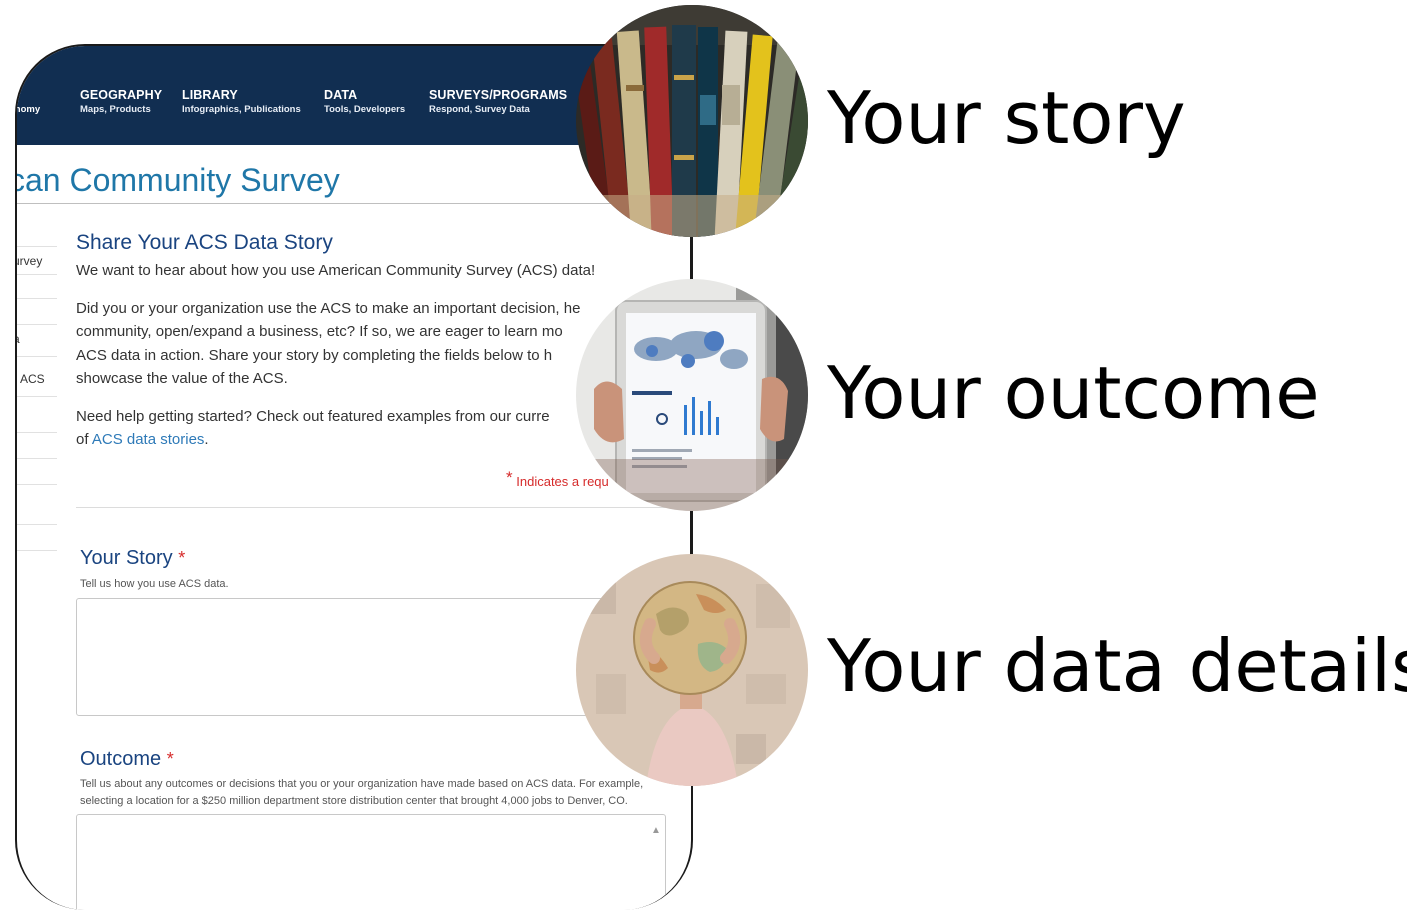  What do you see at coordinates (210, 95) in the screenshot?
I see `nav-title: LIBRARY` at bounding box center [210, 95].